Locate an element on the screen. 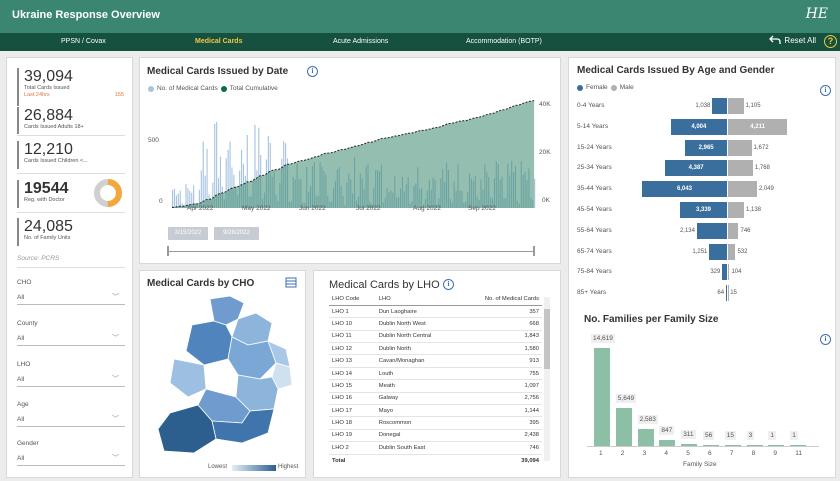 The image size is (840, 481). tab-medical-cards: Medical Cards is located at coordinates (218, 41).